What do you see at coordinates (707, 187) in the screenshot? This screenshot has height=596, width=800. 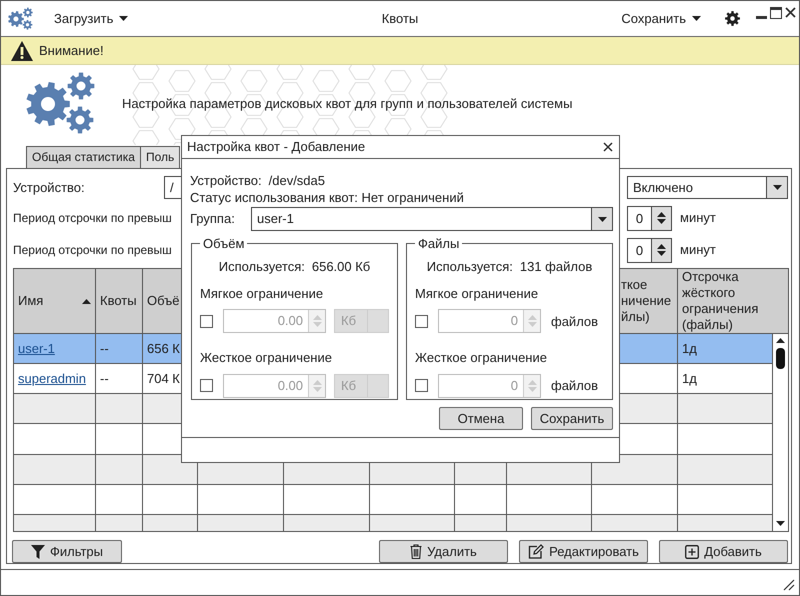 I see `mode-dropdown: Включено` at bounding box center [707, 187].